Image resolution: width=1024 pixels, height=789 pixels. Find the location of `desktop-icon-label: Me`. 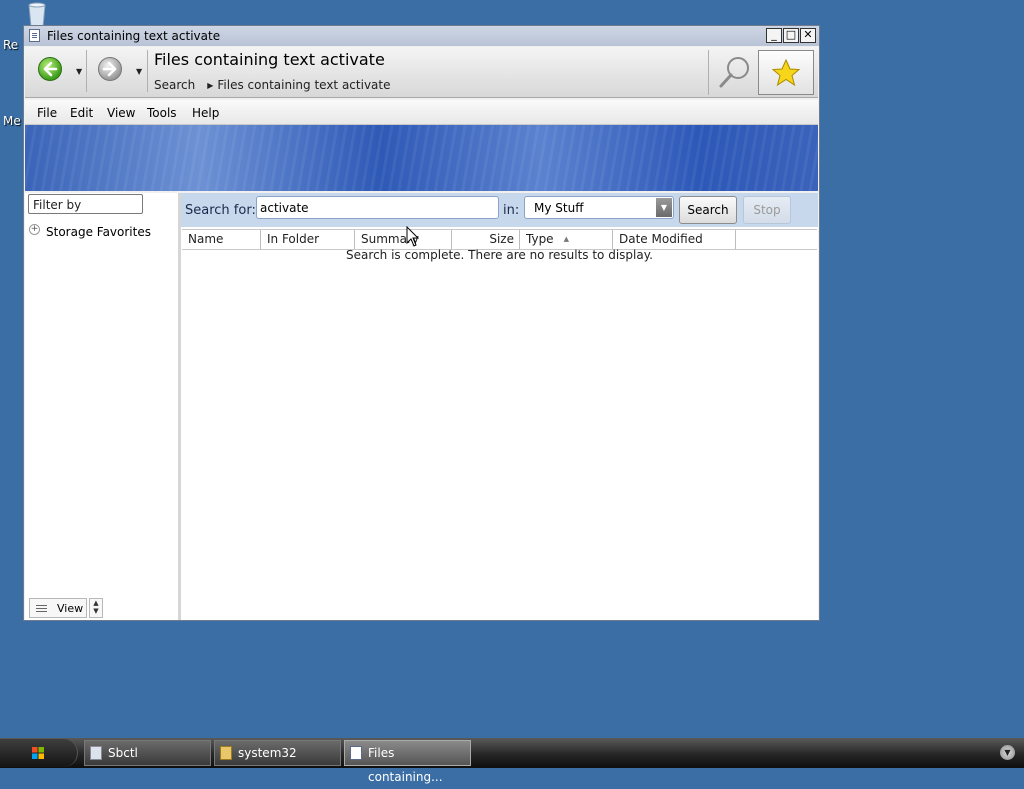

desktop-icon-label: Me is located at coordinates (12, 121).